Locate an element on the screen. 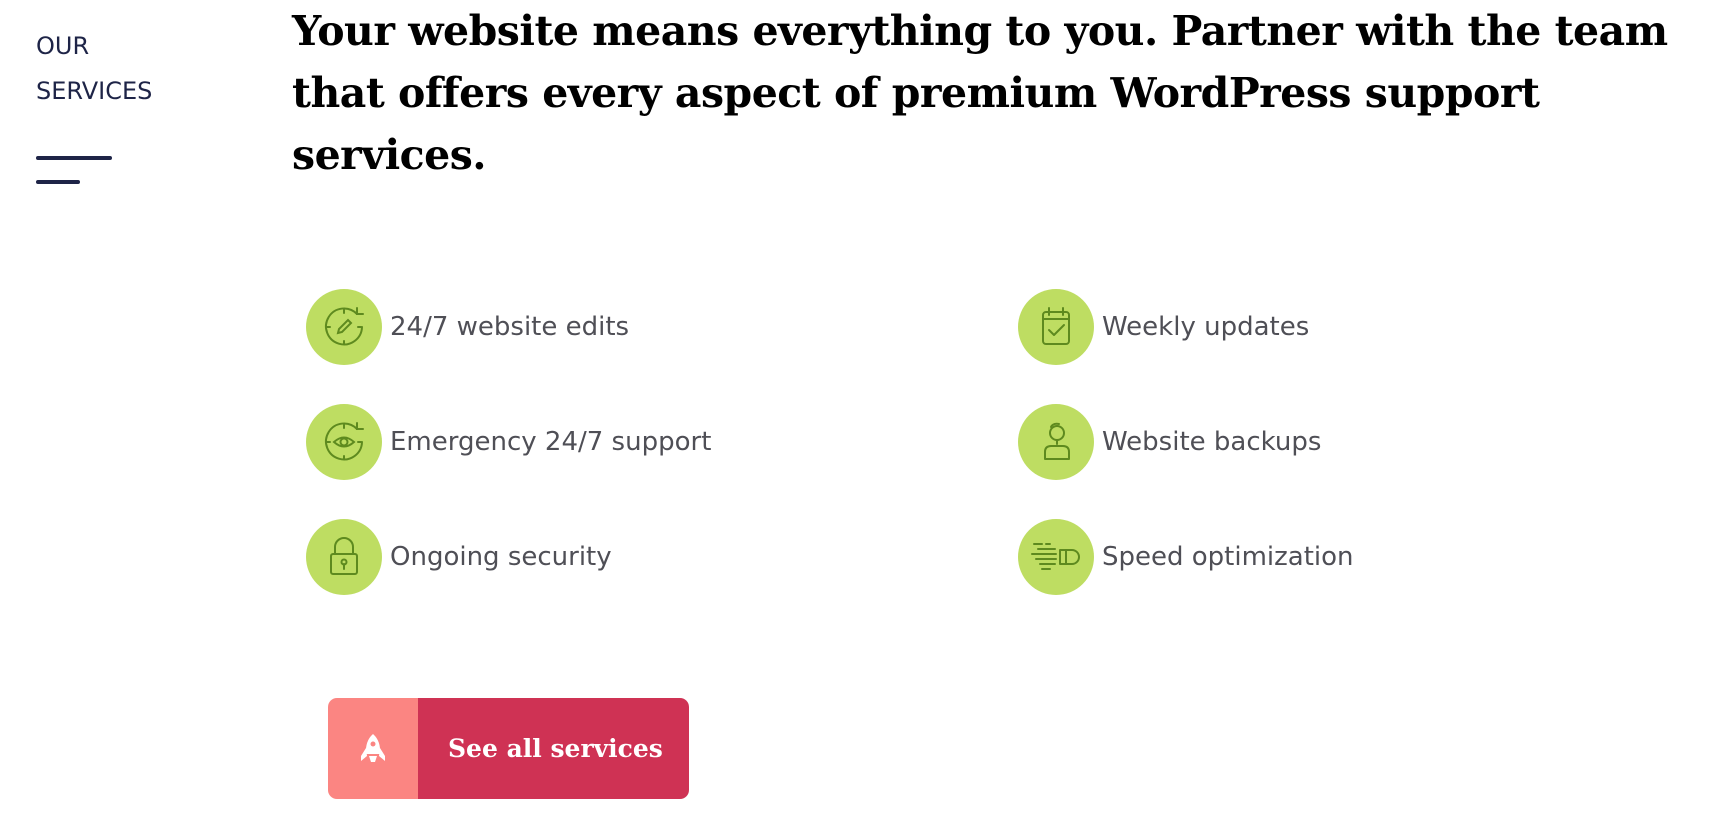  service-item-website-backups: Website backups is located at coordinates (1169, 442).